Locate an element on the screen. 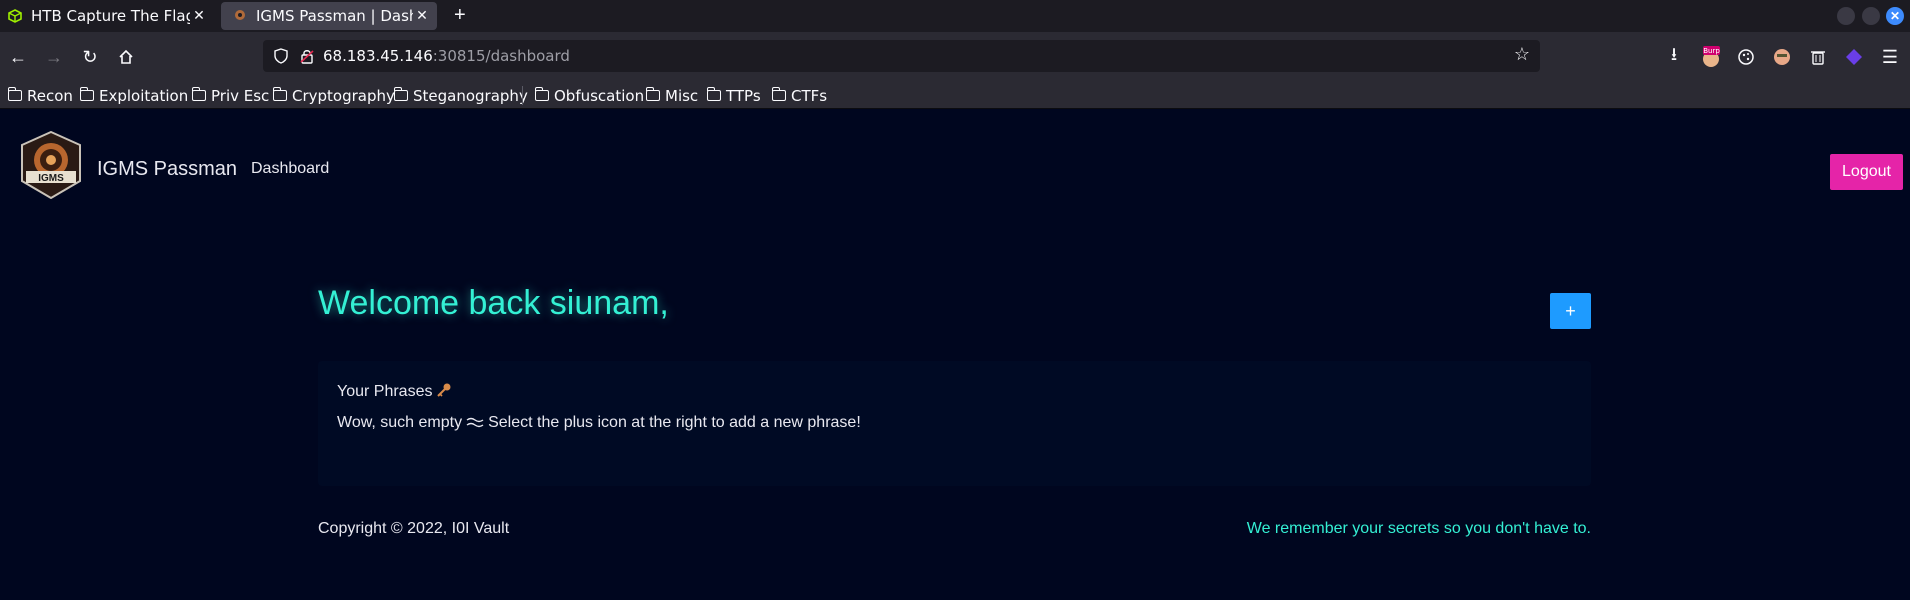 The width and height of the screenshot is (1910, 600). bookmark-label: Recon is located at coordinates (50, 95).